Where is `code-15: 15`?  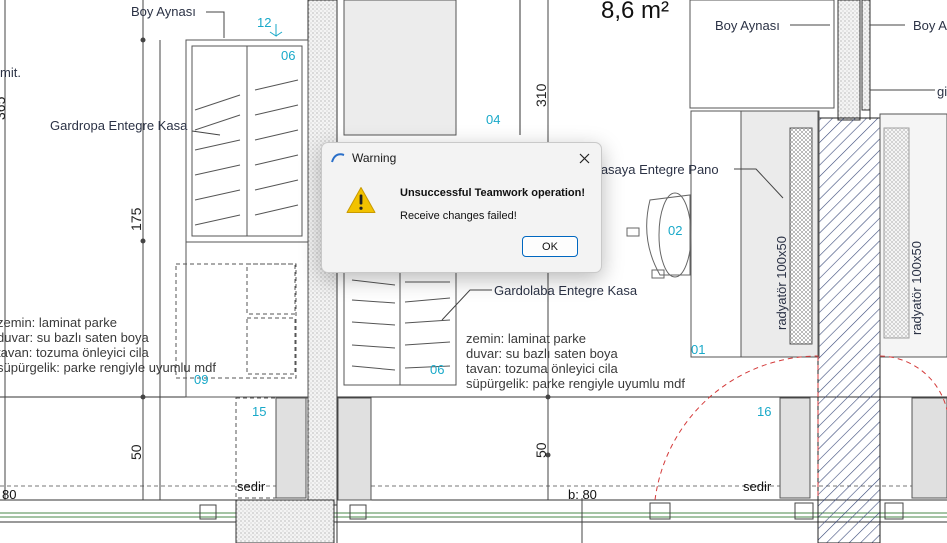
code-15: 15 is located at coordinates (259, 411).